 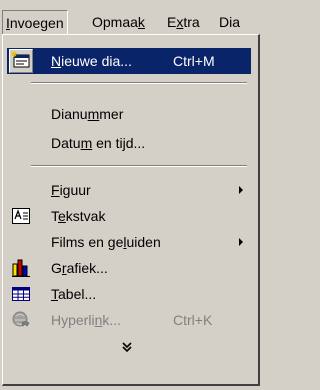 I want to click on menu-item-shortcut: Ctrl+K, so click(x=193, y=320).